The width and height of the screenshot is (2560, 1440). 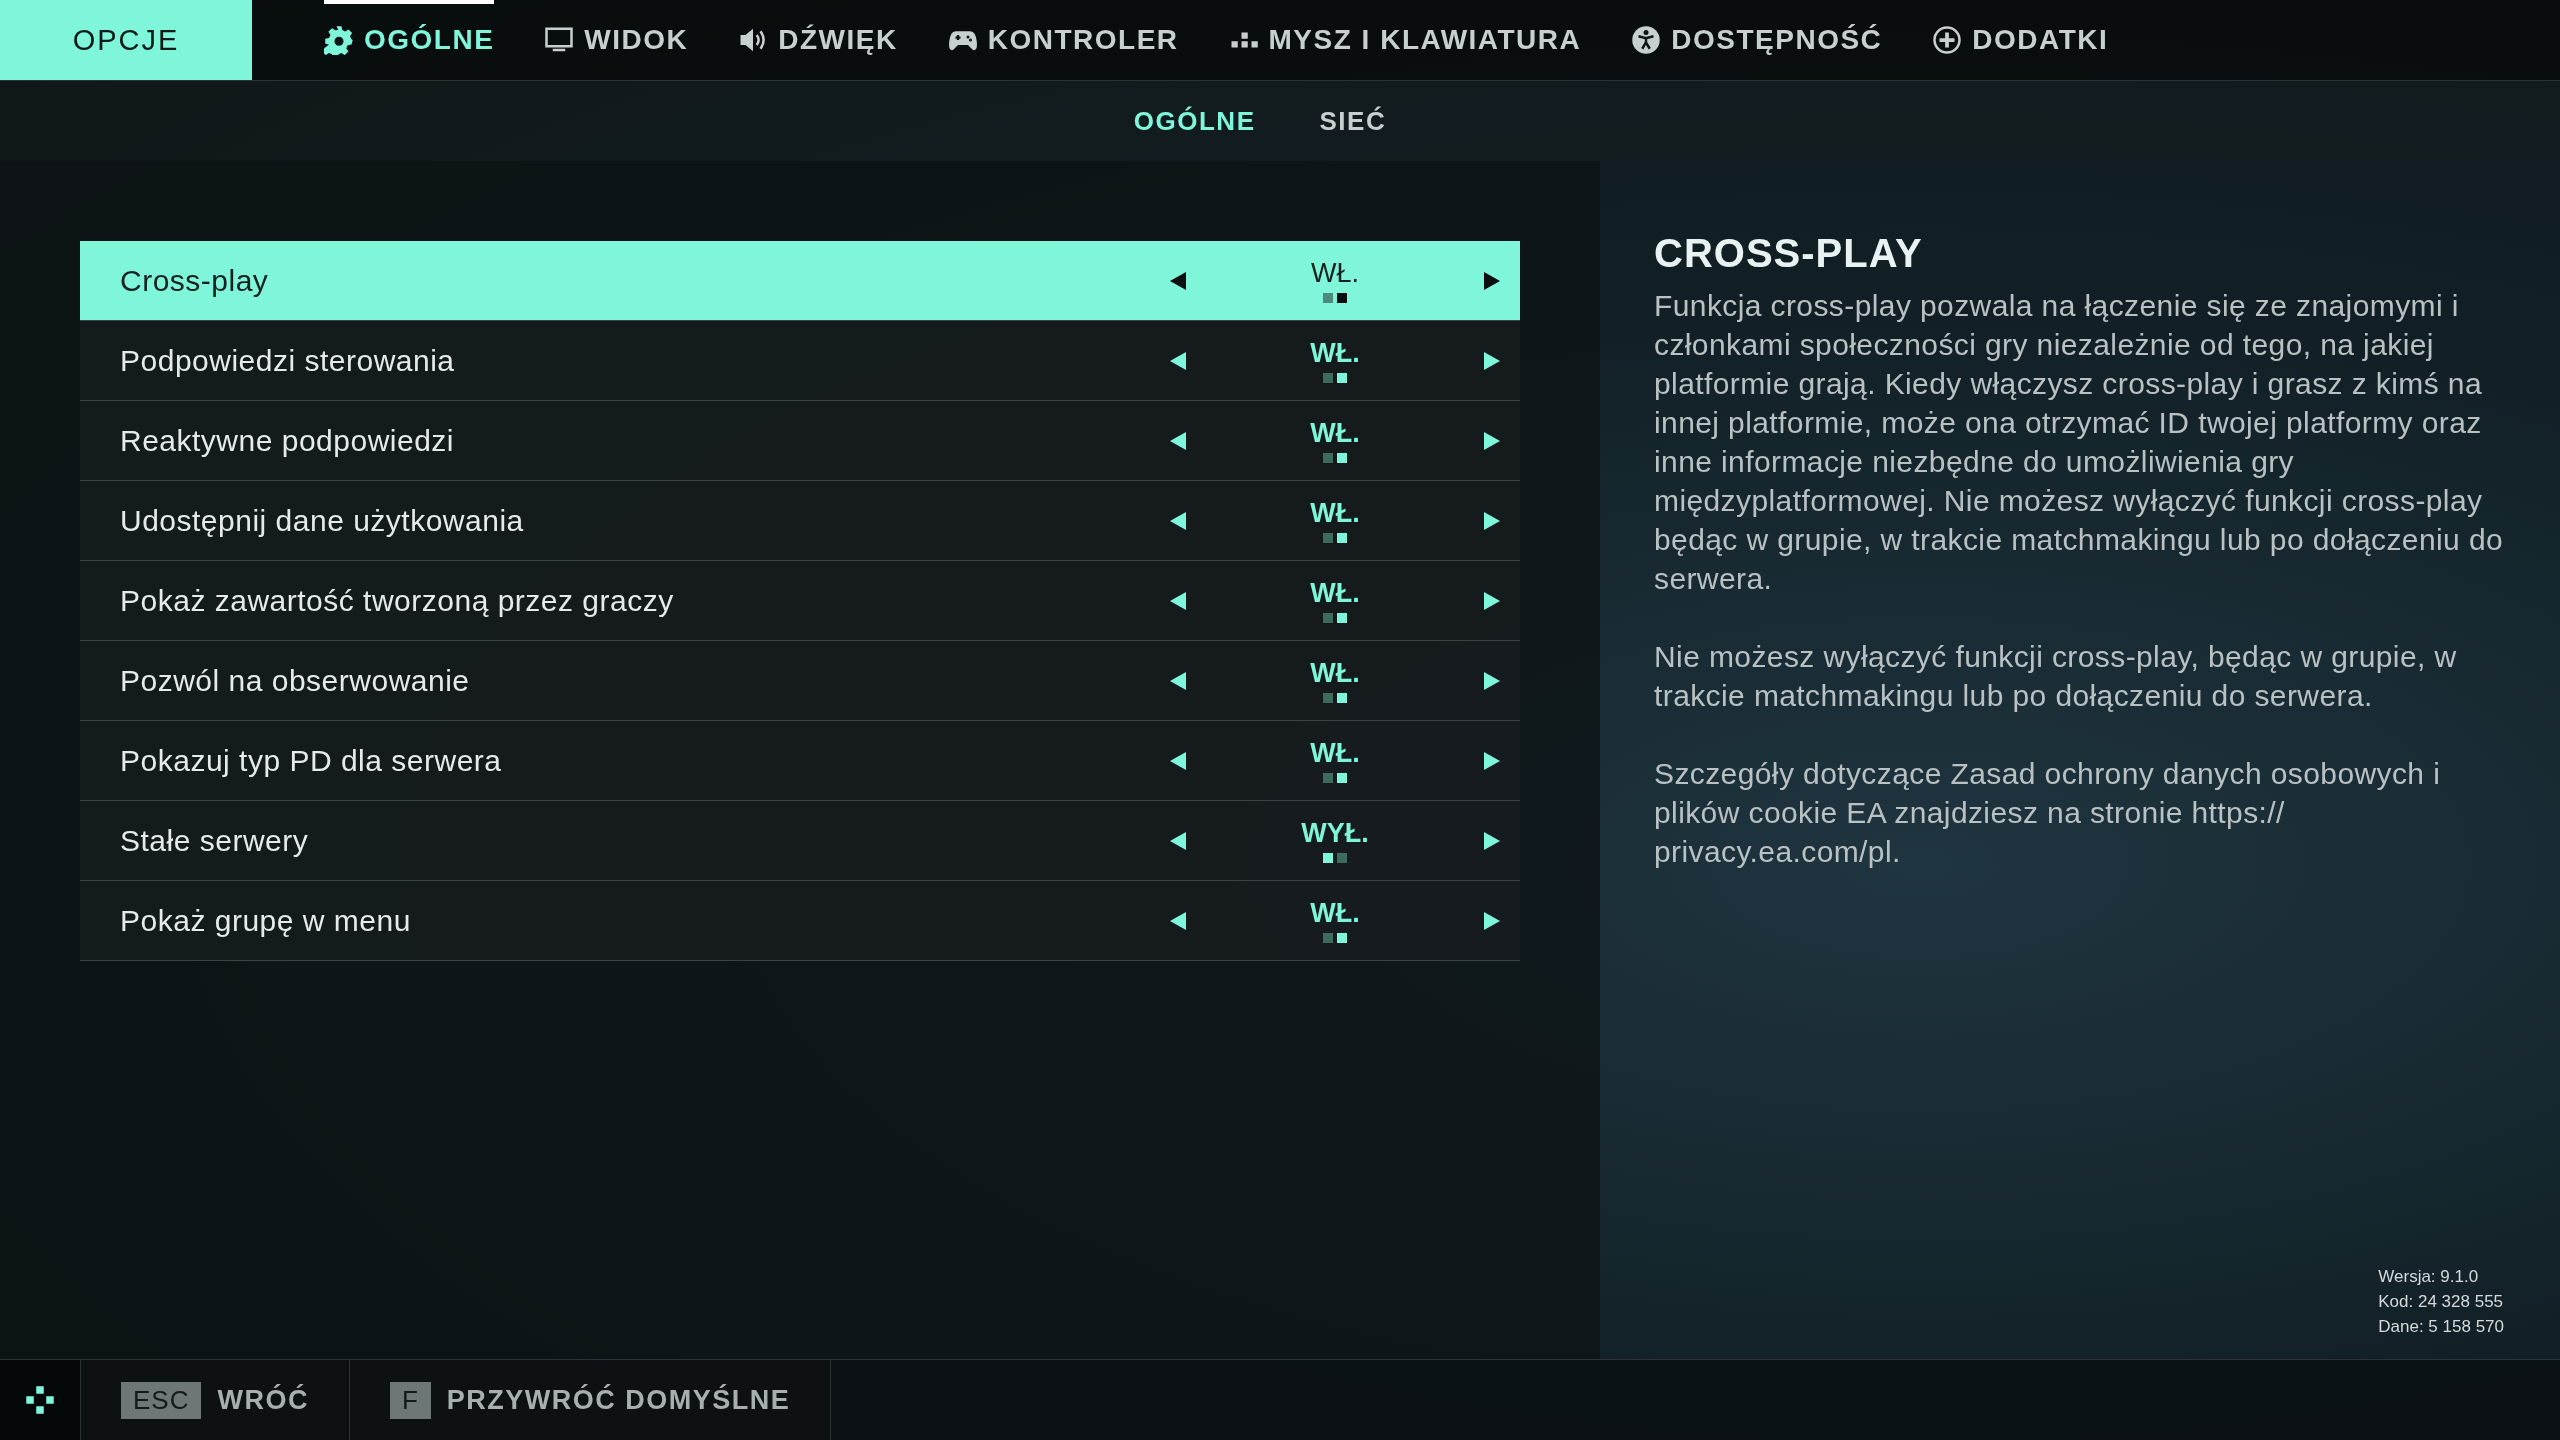 I want to click on category-tab: OGÓLNE, so click(x=409, y=40).